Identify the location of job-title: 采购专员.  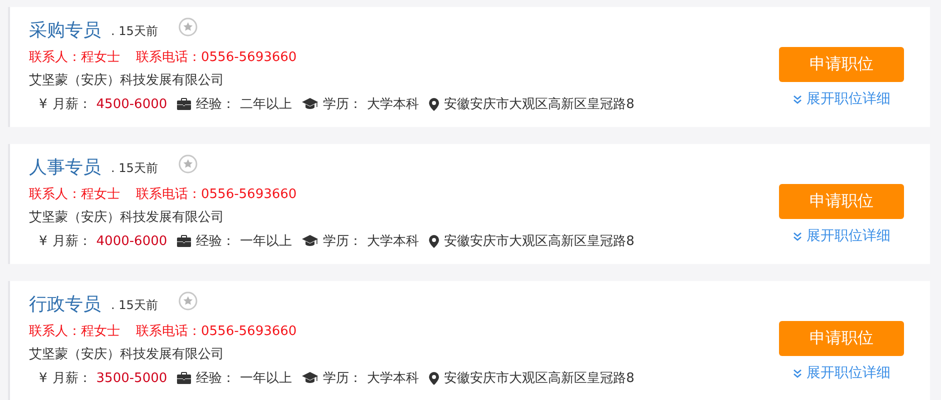
(65, 30).